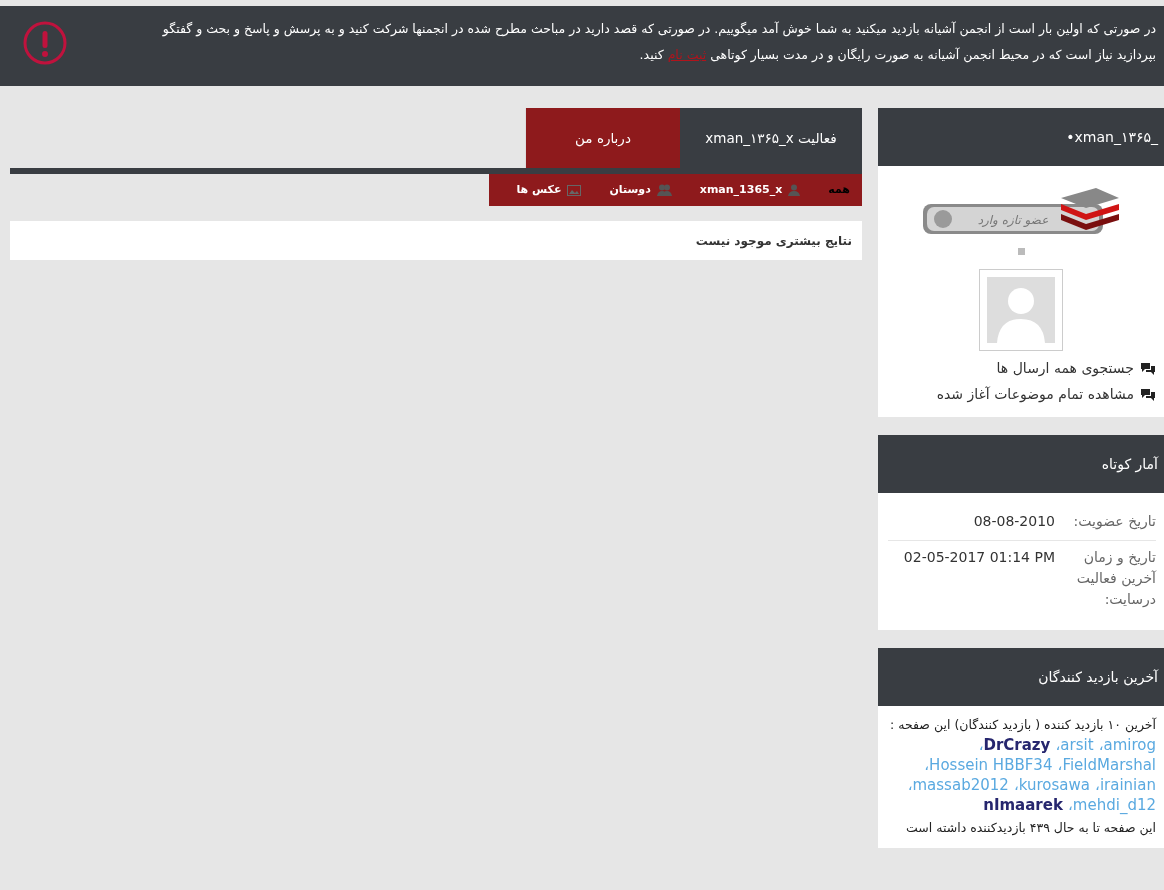 The height and width of the screenshot is (890, 1164). What do you see at coordinates (45, 43) in the screenshot?
I see `alert-icon` at bounding box center [45, 43].